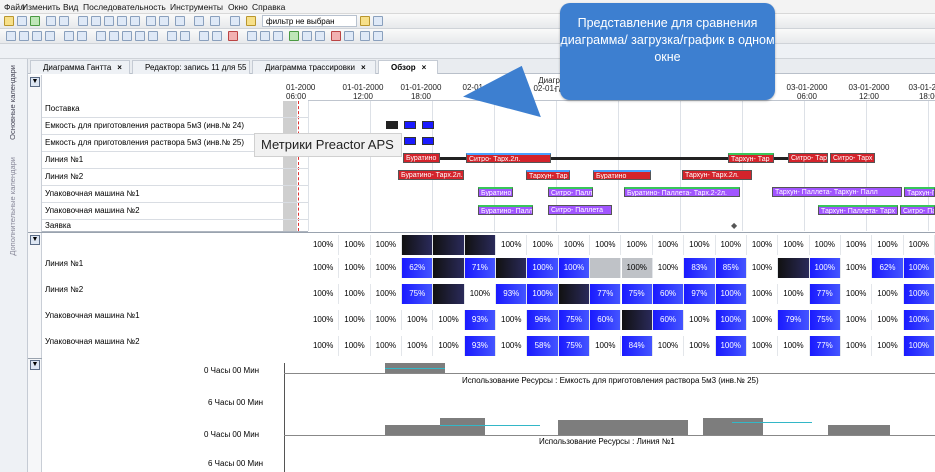 Image resolution: width=935 pixels, height=472 pixels. What do you see at coordinates (24, 36) in the screenshot?
I see `grid2-icon` at bounding box center [24, 36].